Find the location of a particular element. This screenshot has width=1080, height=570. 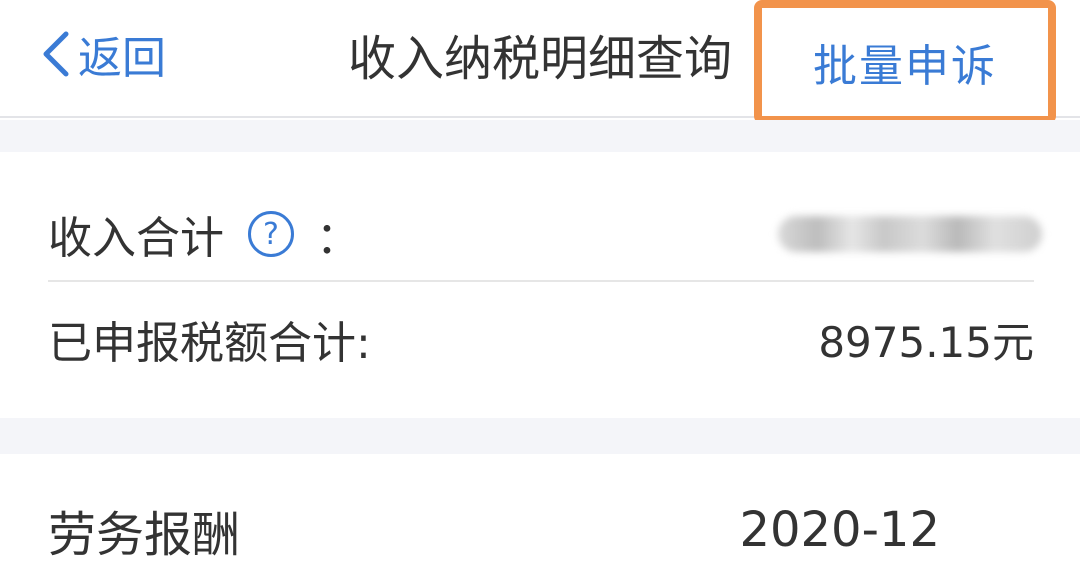

declared-tax-value: 8975.15元 is located at coordinates (926, 342).